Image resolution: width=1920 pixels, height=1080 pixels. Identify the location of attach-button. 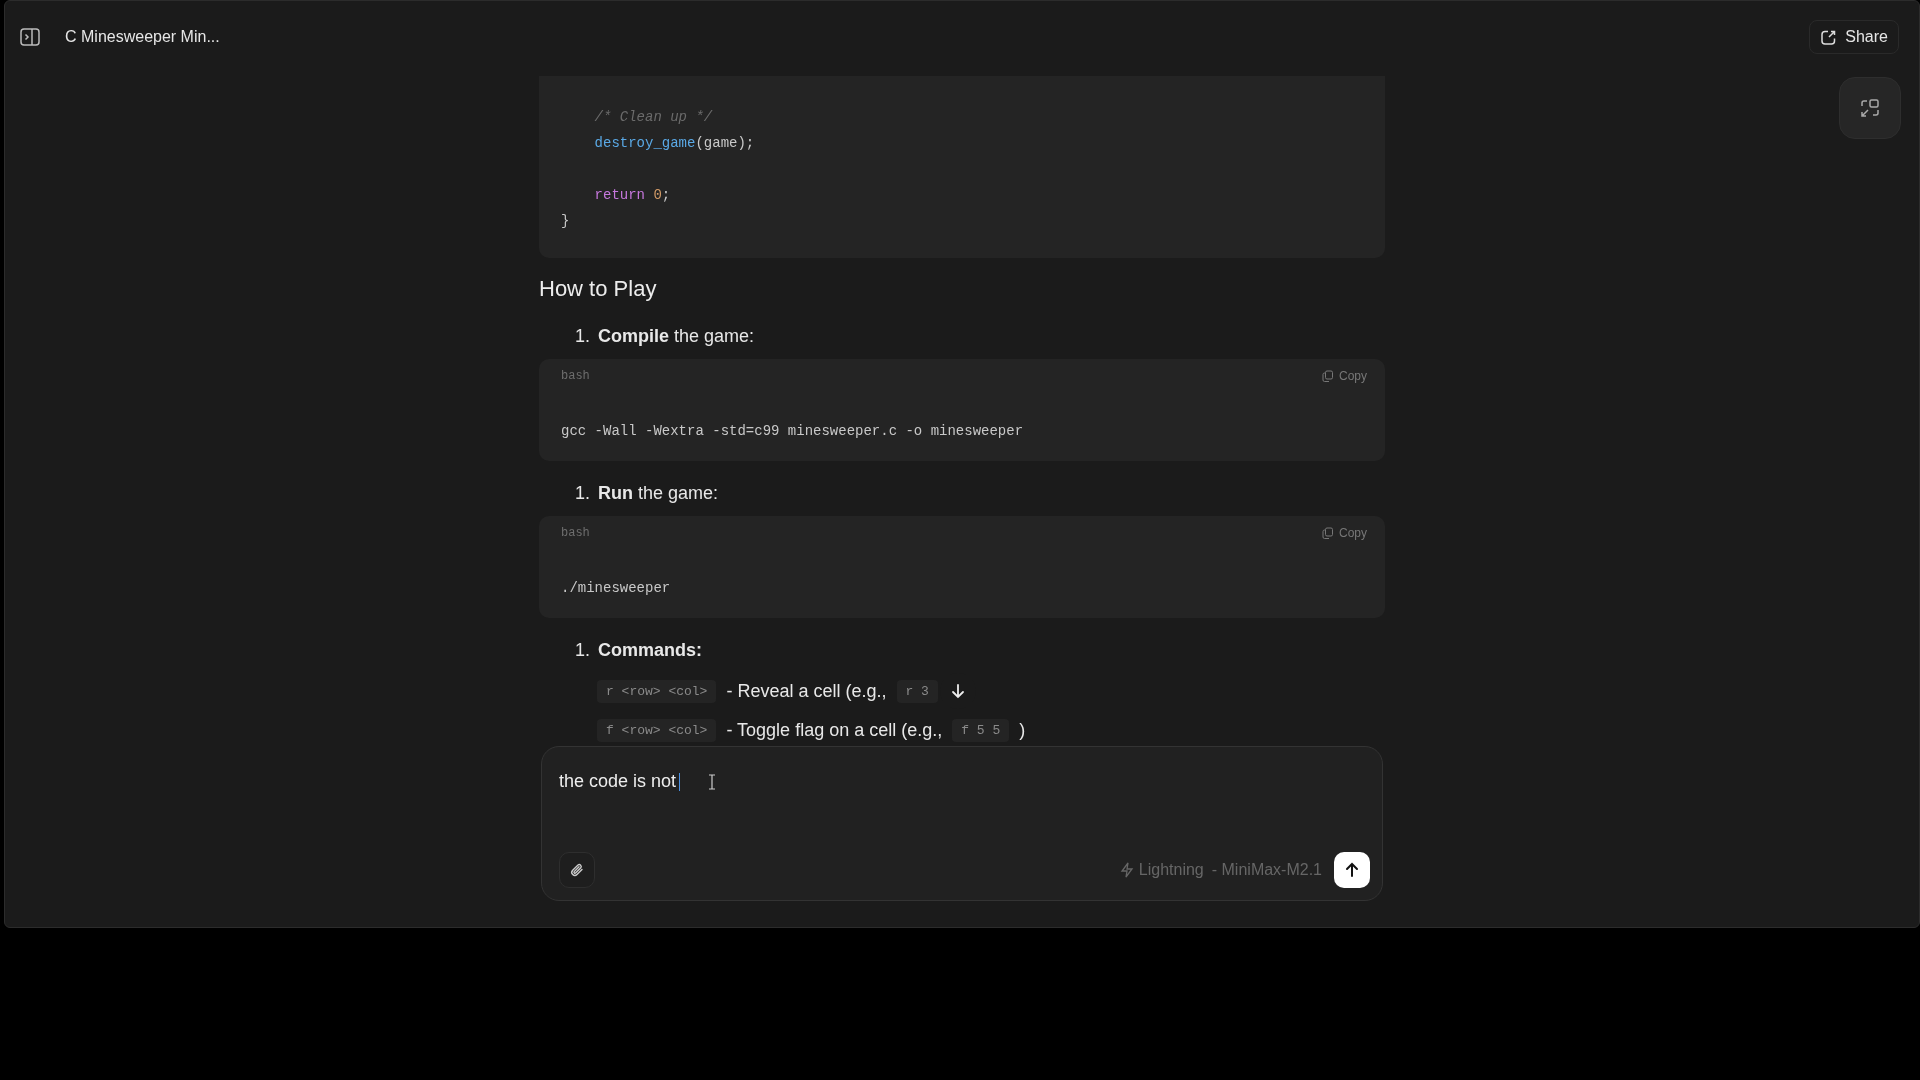
(577, 870).